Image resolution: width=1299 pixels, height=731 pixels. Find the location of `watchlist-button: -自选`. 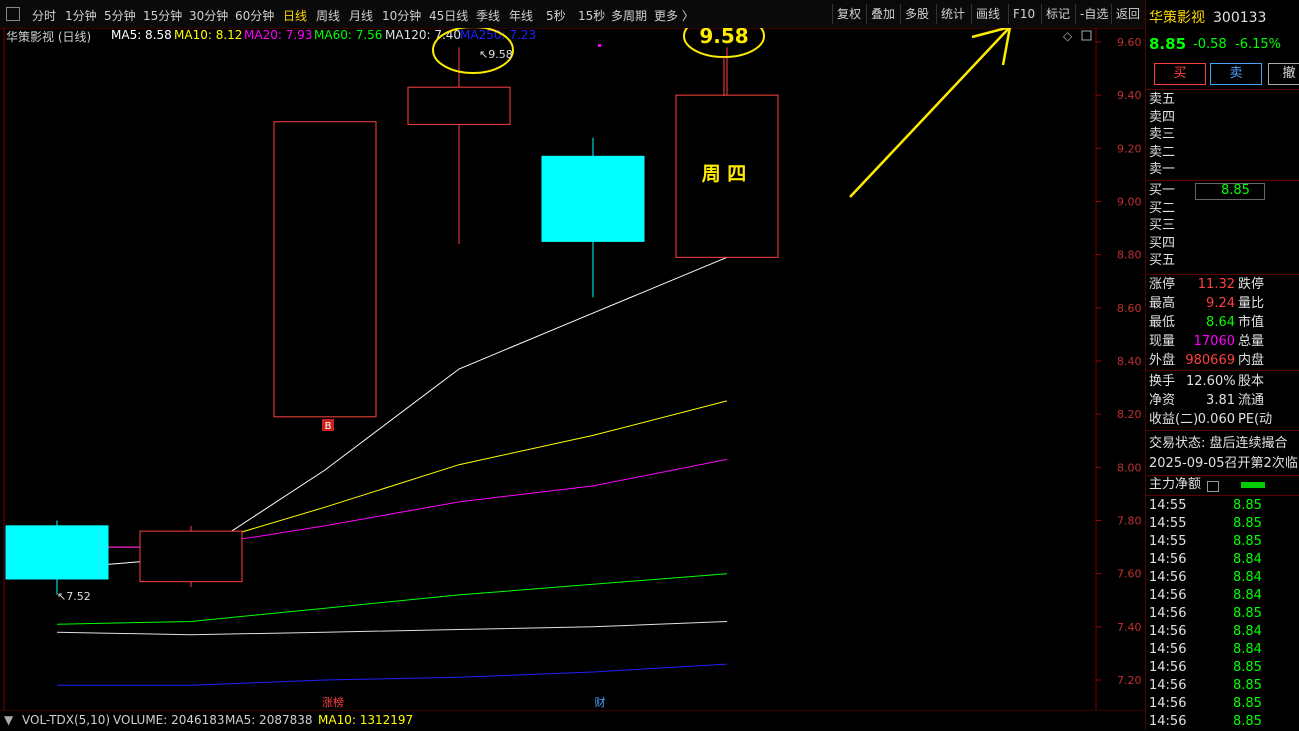

watchlist-button: -自选 is located at coordinates (1093, 14).